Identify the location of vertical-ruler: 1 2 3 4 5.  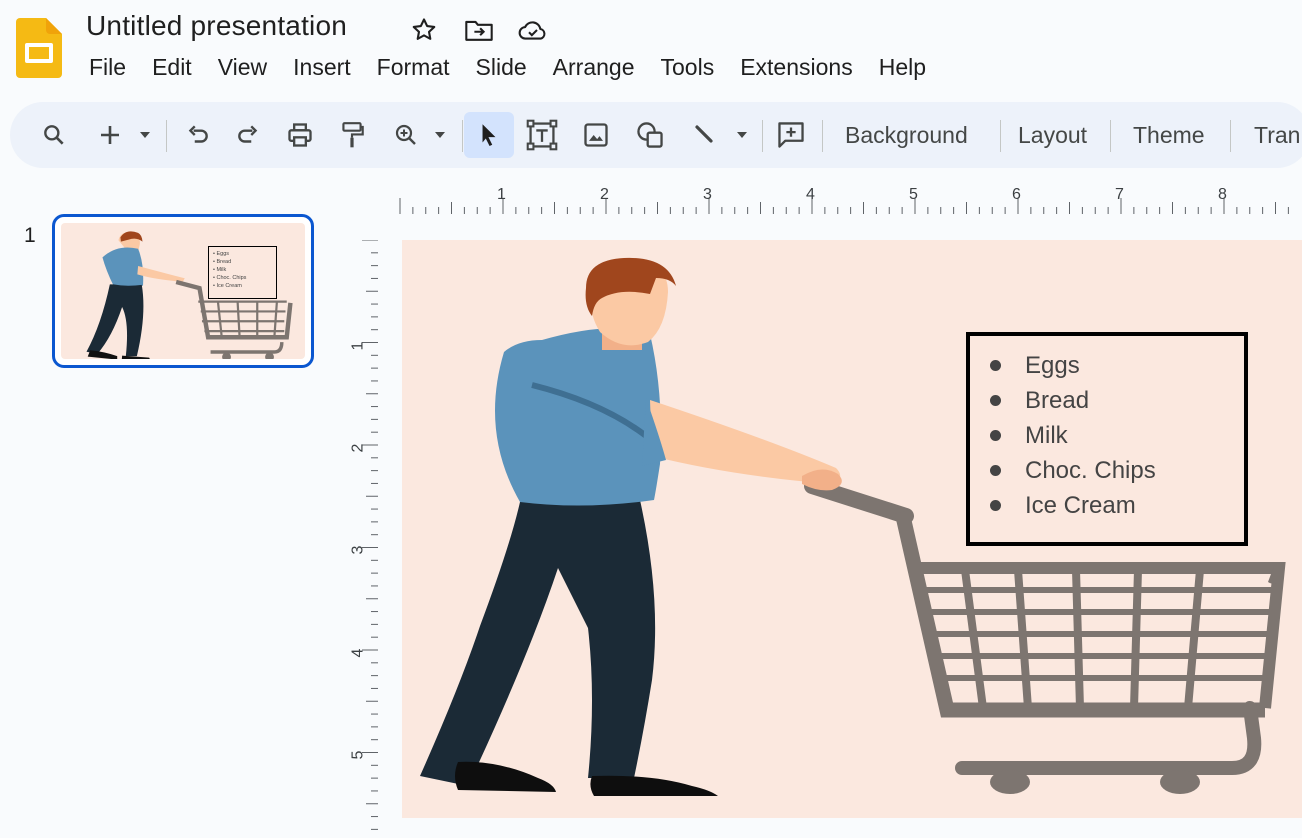
(363, 538).